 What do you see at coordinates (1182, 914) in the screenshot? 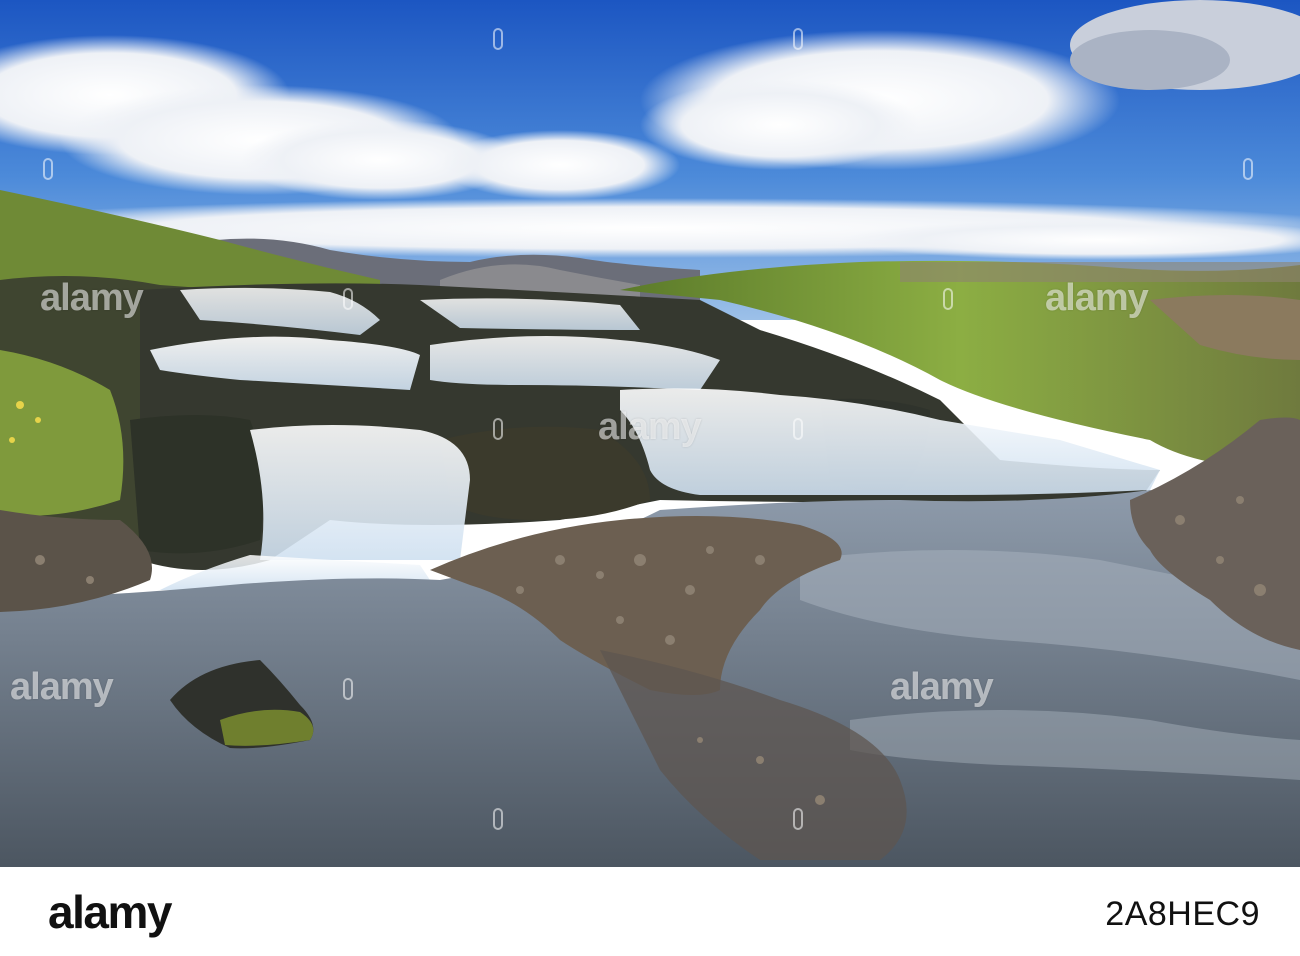
I see `image-id: 2A8HEC9` at bounding box center [1182, 914].